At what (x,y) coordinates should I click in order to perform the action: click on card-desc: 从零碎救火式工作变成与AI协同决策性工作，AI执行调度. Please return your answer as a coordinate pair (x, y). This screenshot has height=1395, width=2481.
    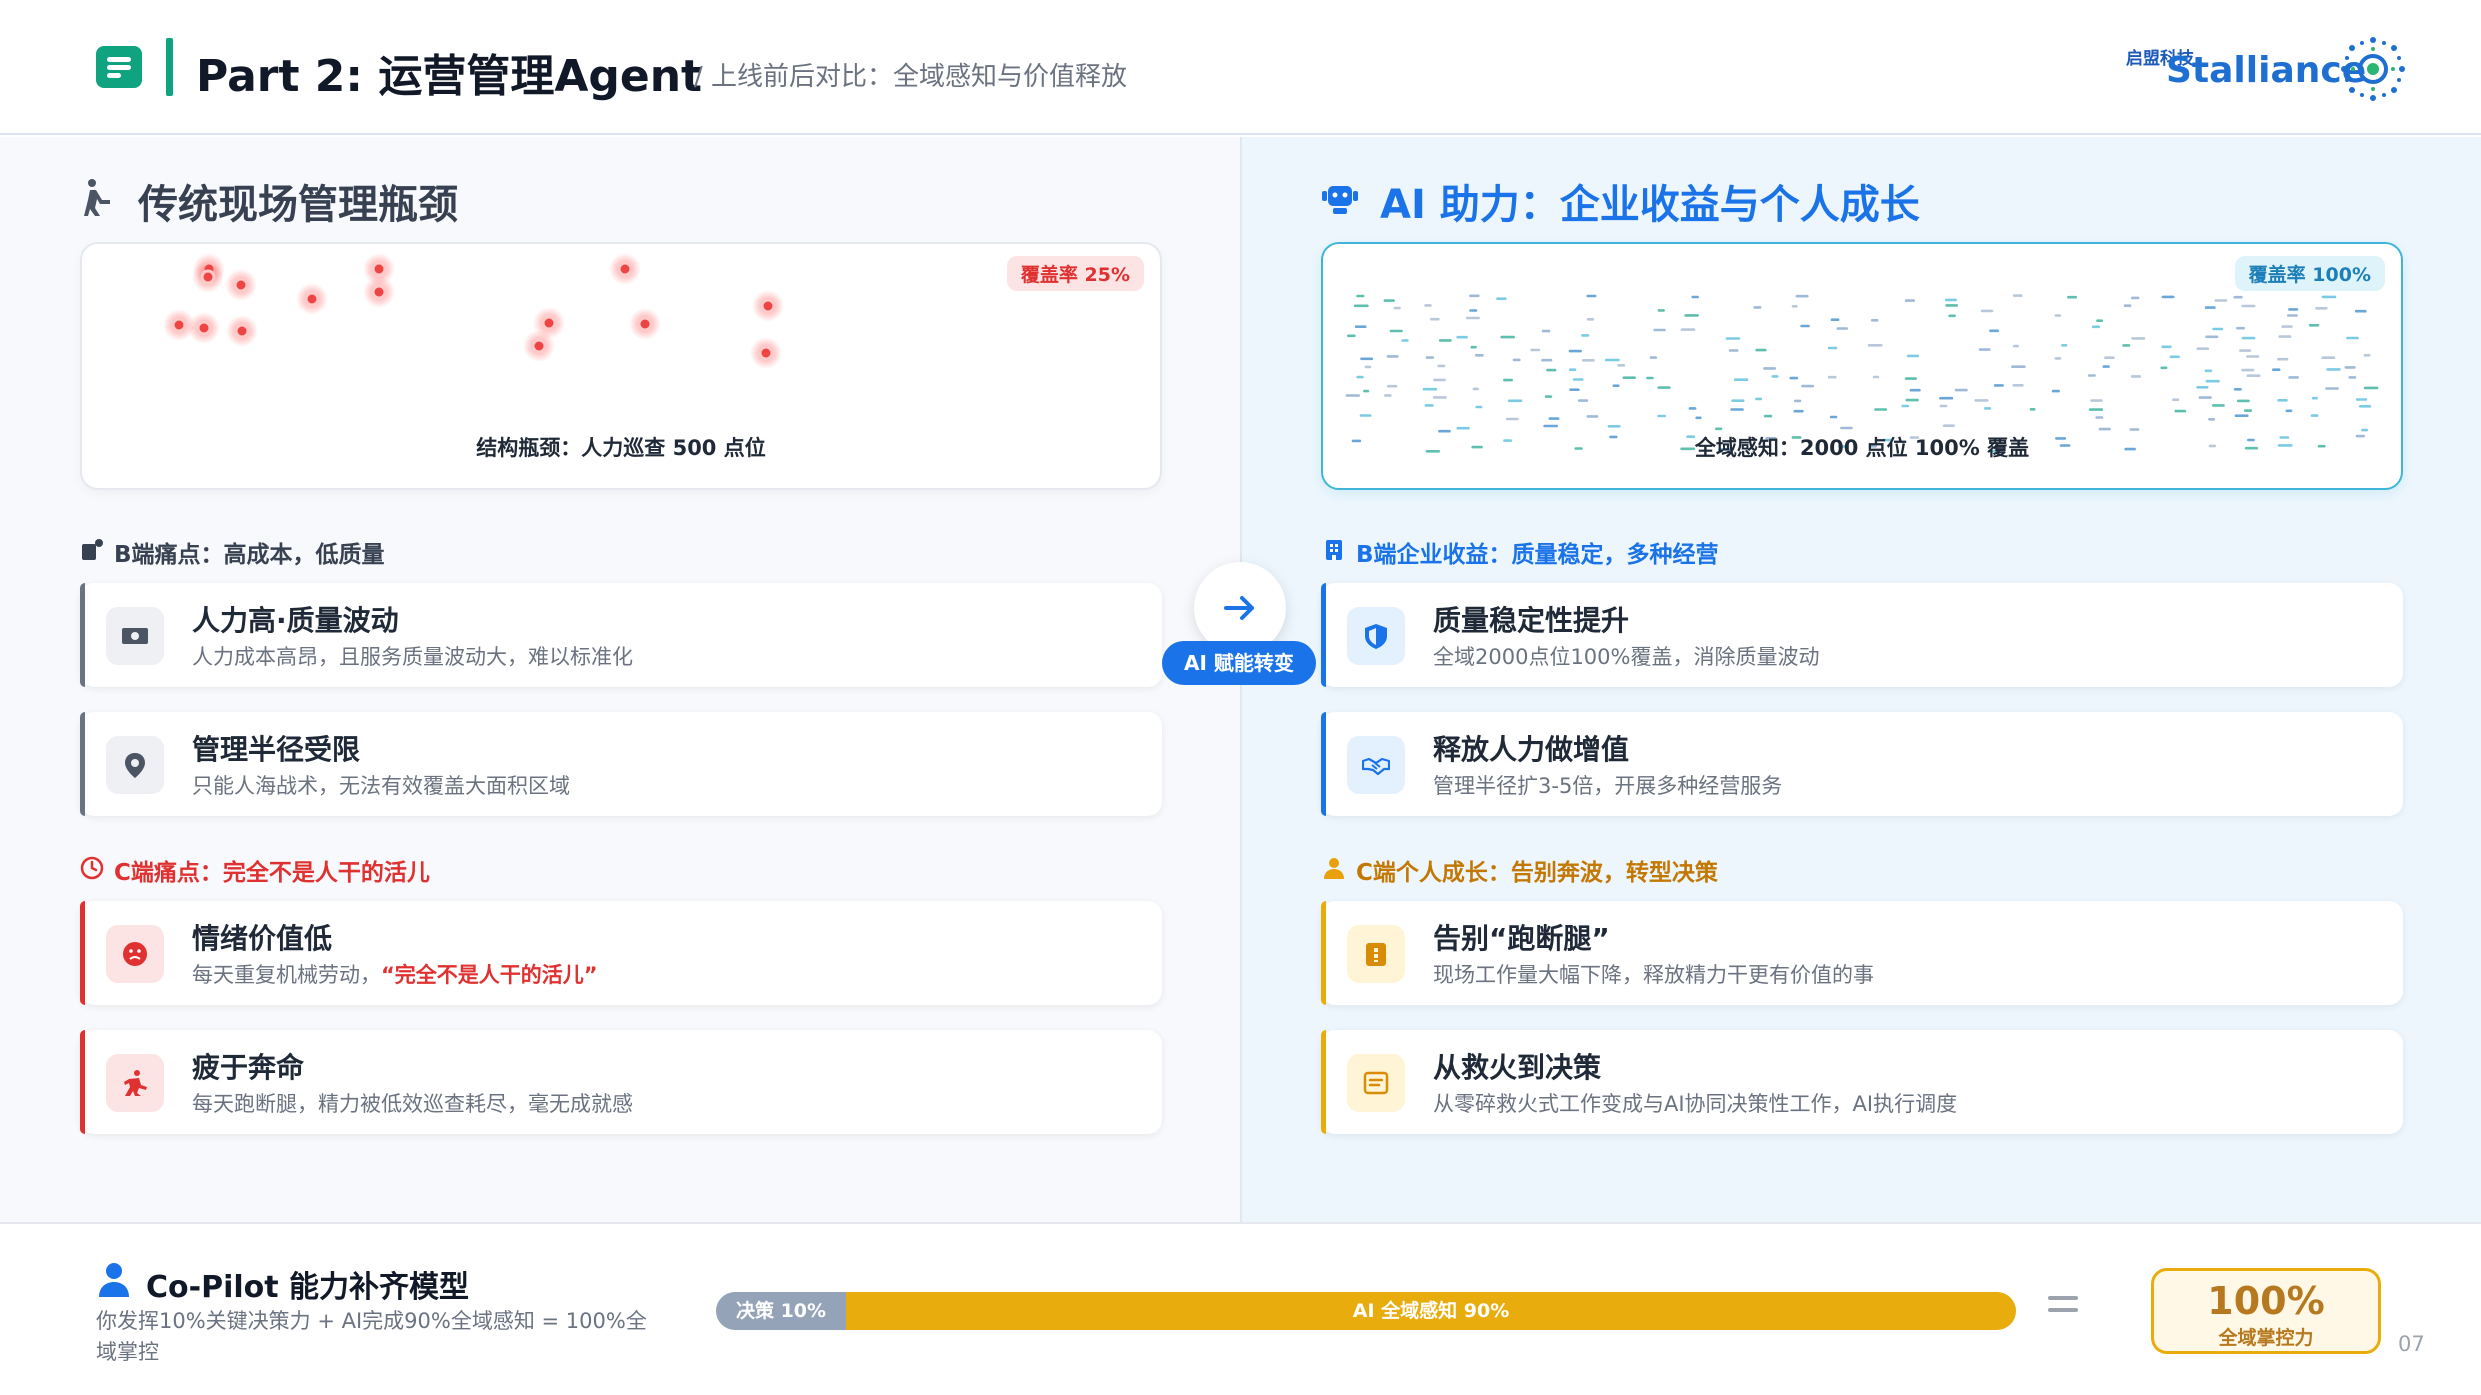
    Looking at the image, I should click on (1695, 1104).